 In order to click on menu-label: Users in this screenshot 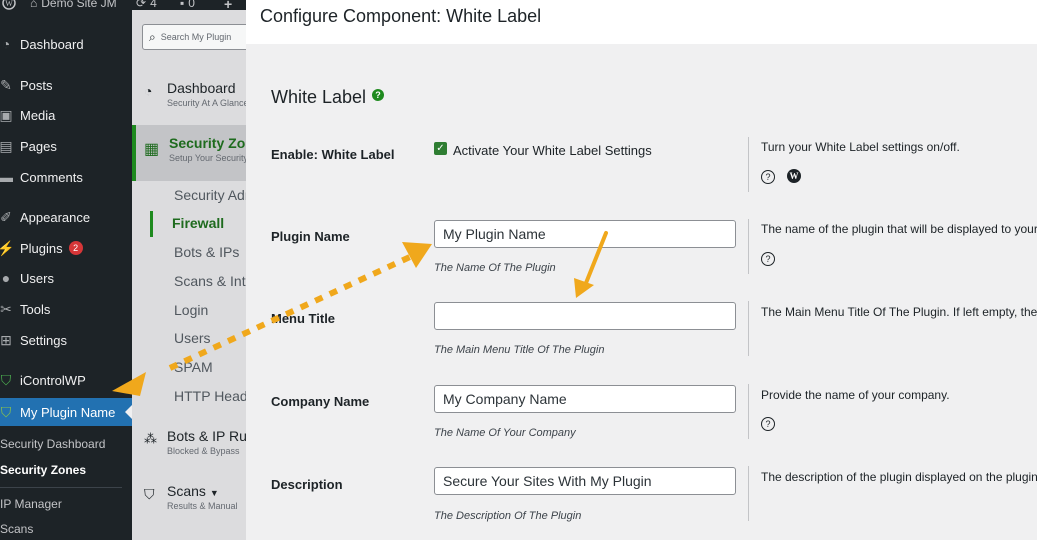, I will do `click(37, 278)`.